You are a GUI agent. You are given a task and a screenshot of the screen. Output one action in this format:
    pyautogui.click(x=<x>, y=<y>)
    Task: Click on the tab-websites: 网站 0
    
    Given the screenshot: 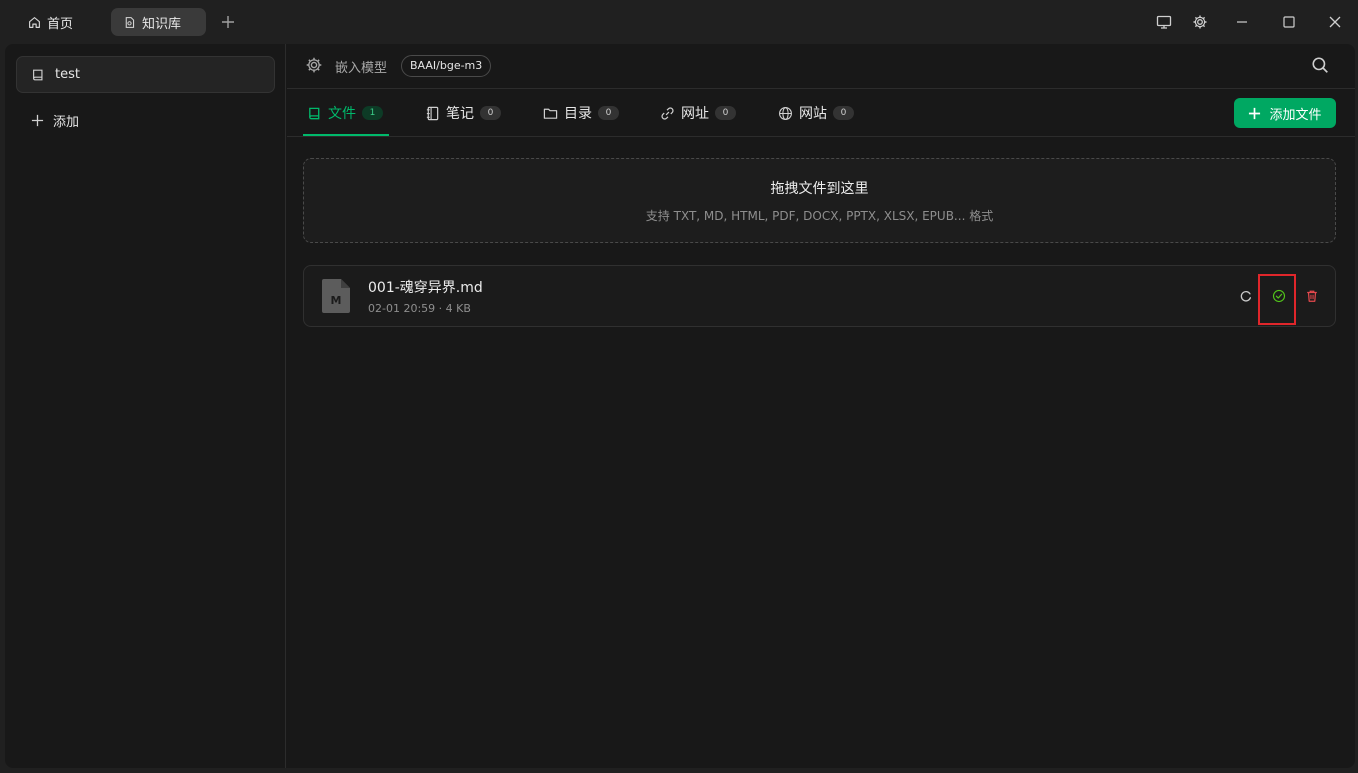 What is the action you would take?
    pyautogui.click(x=816, y=113)
    